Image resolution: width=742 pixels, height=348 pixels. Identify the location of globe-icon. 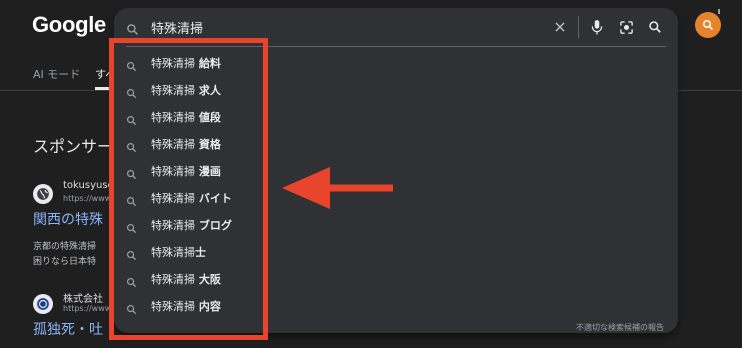
(43, 194).